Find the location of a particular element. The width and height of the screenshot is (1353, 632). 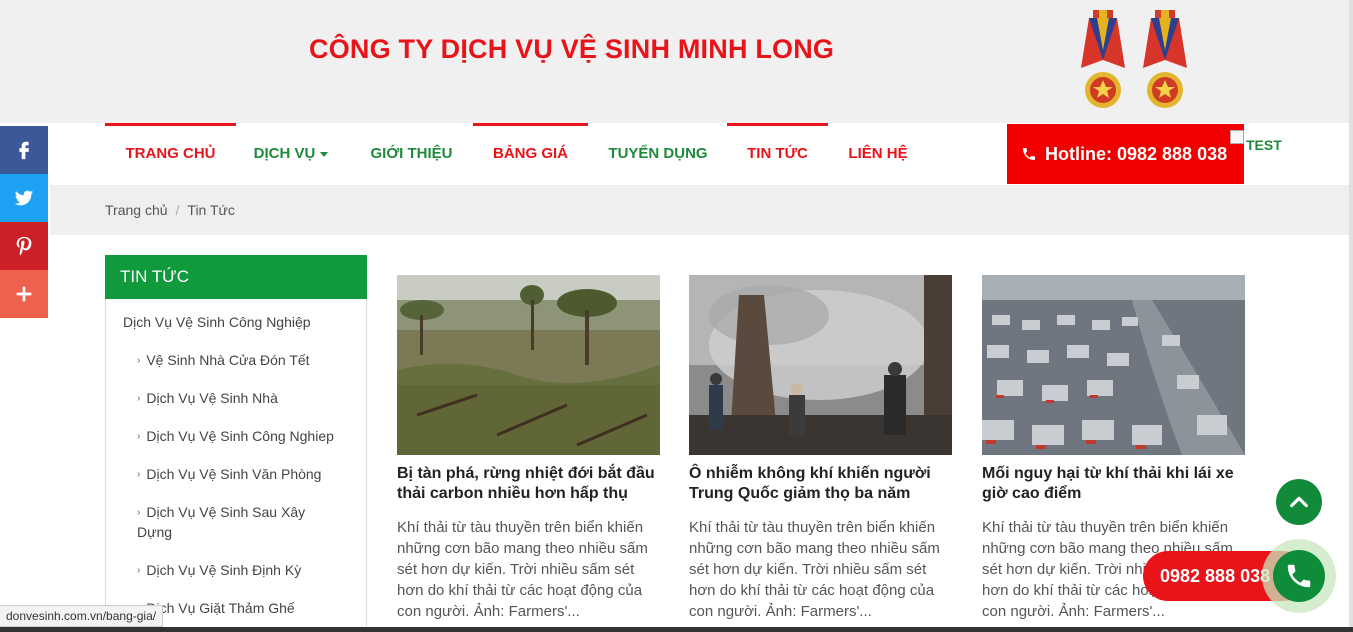

test-label: TEST is located at coordinates (1264, 145).